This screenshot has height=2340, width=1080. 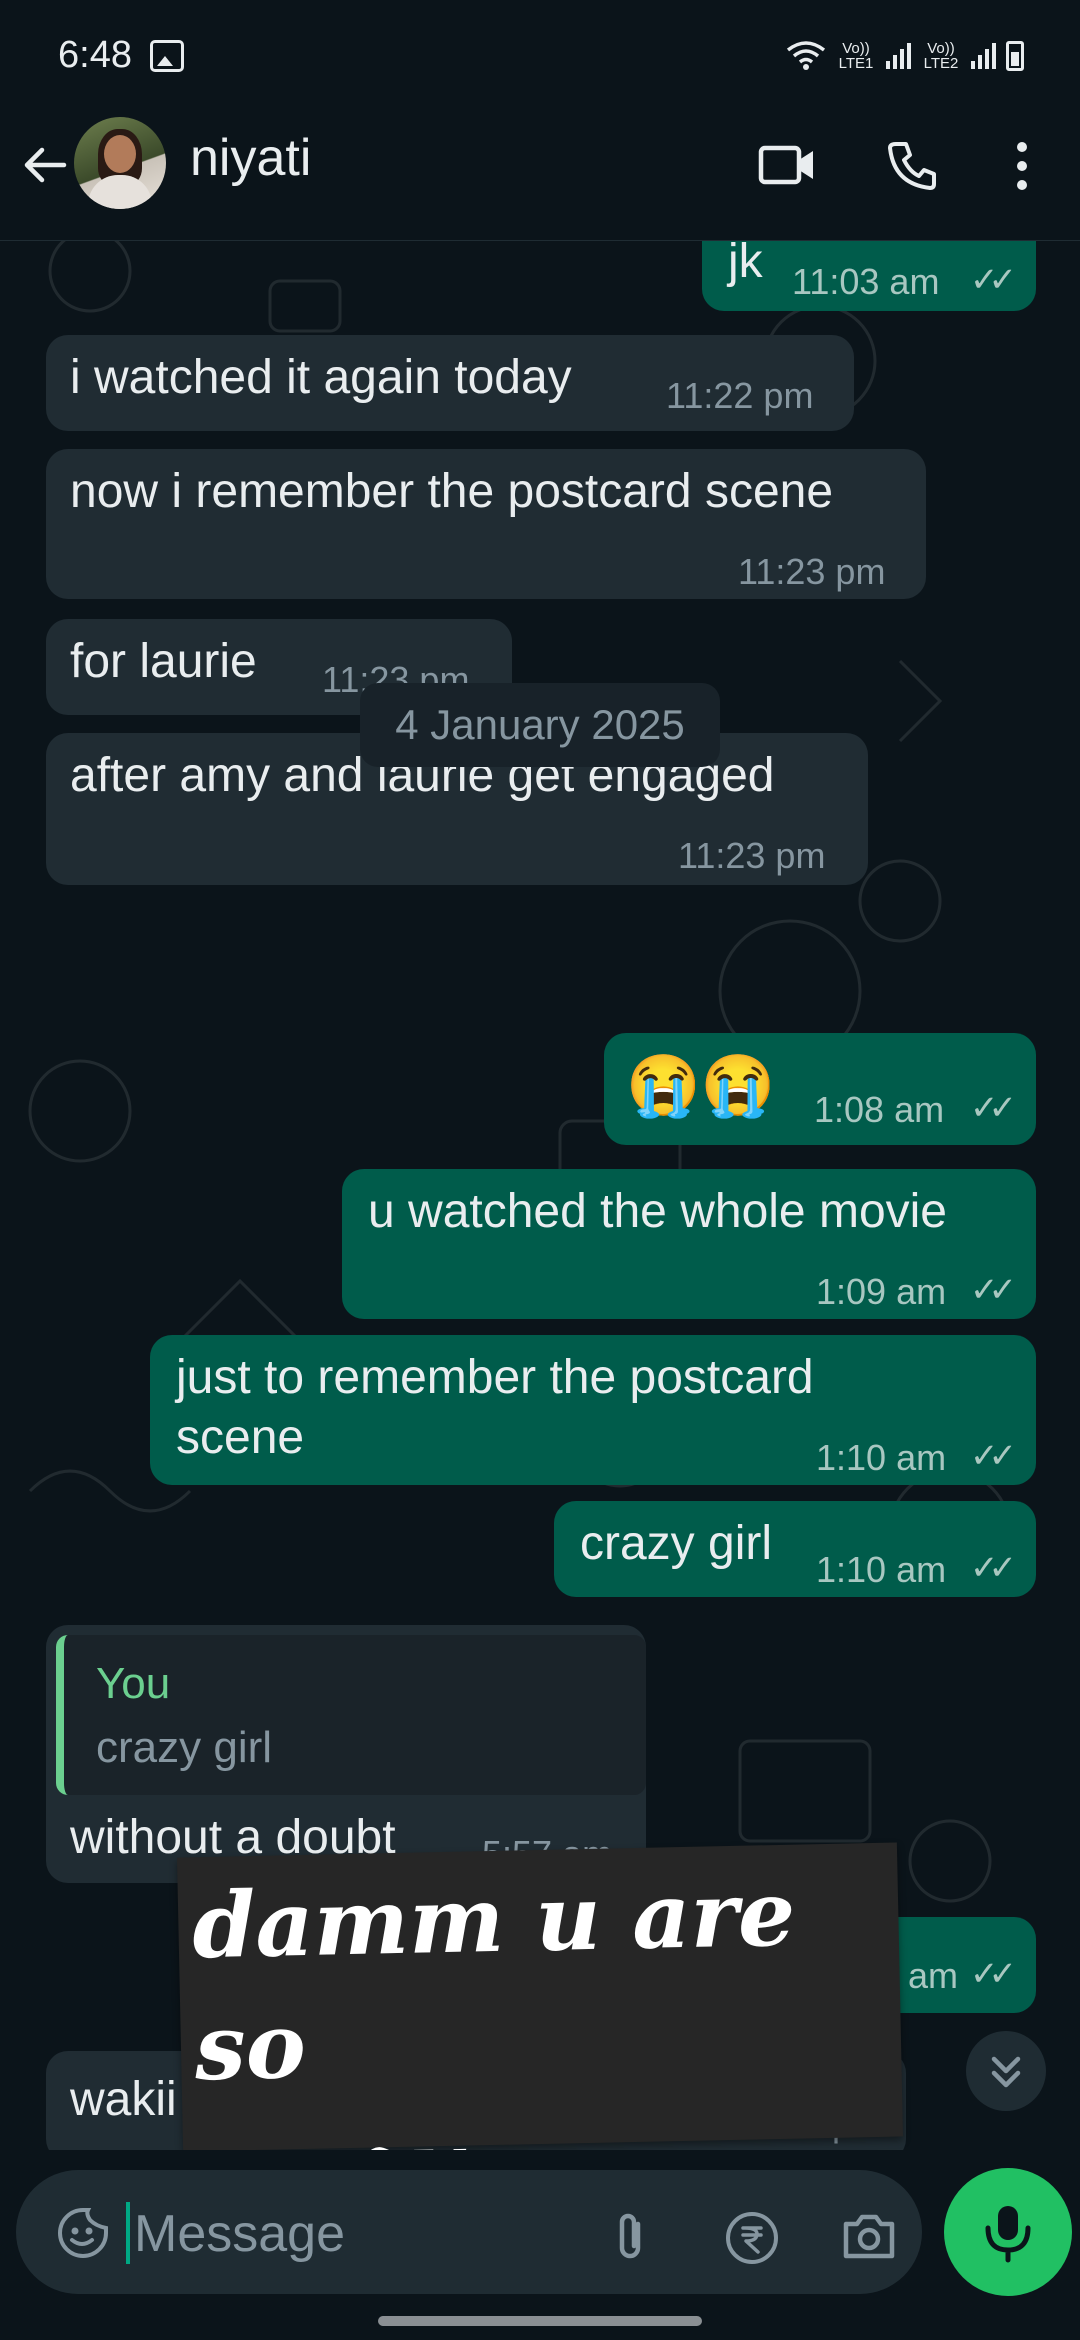 What do you see at coordinates (540, 725) in the screenshot?
I see `date-separator: 4 January 2025` at bounding box center [540, 725].